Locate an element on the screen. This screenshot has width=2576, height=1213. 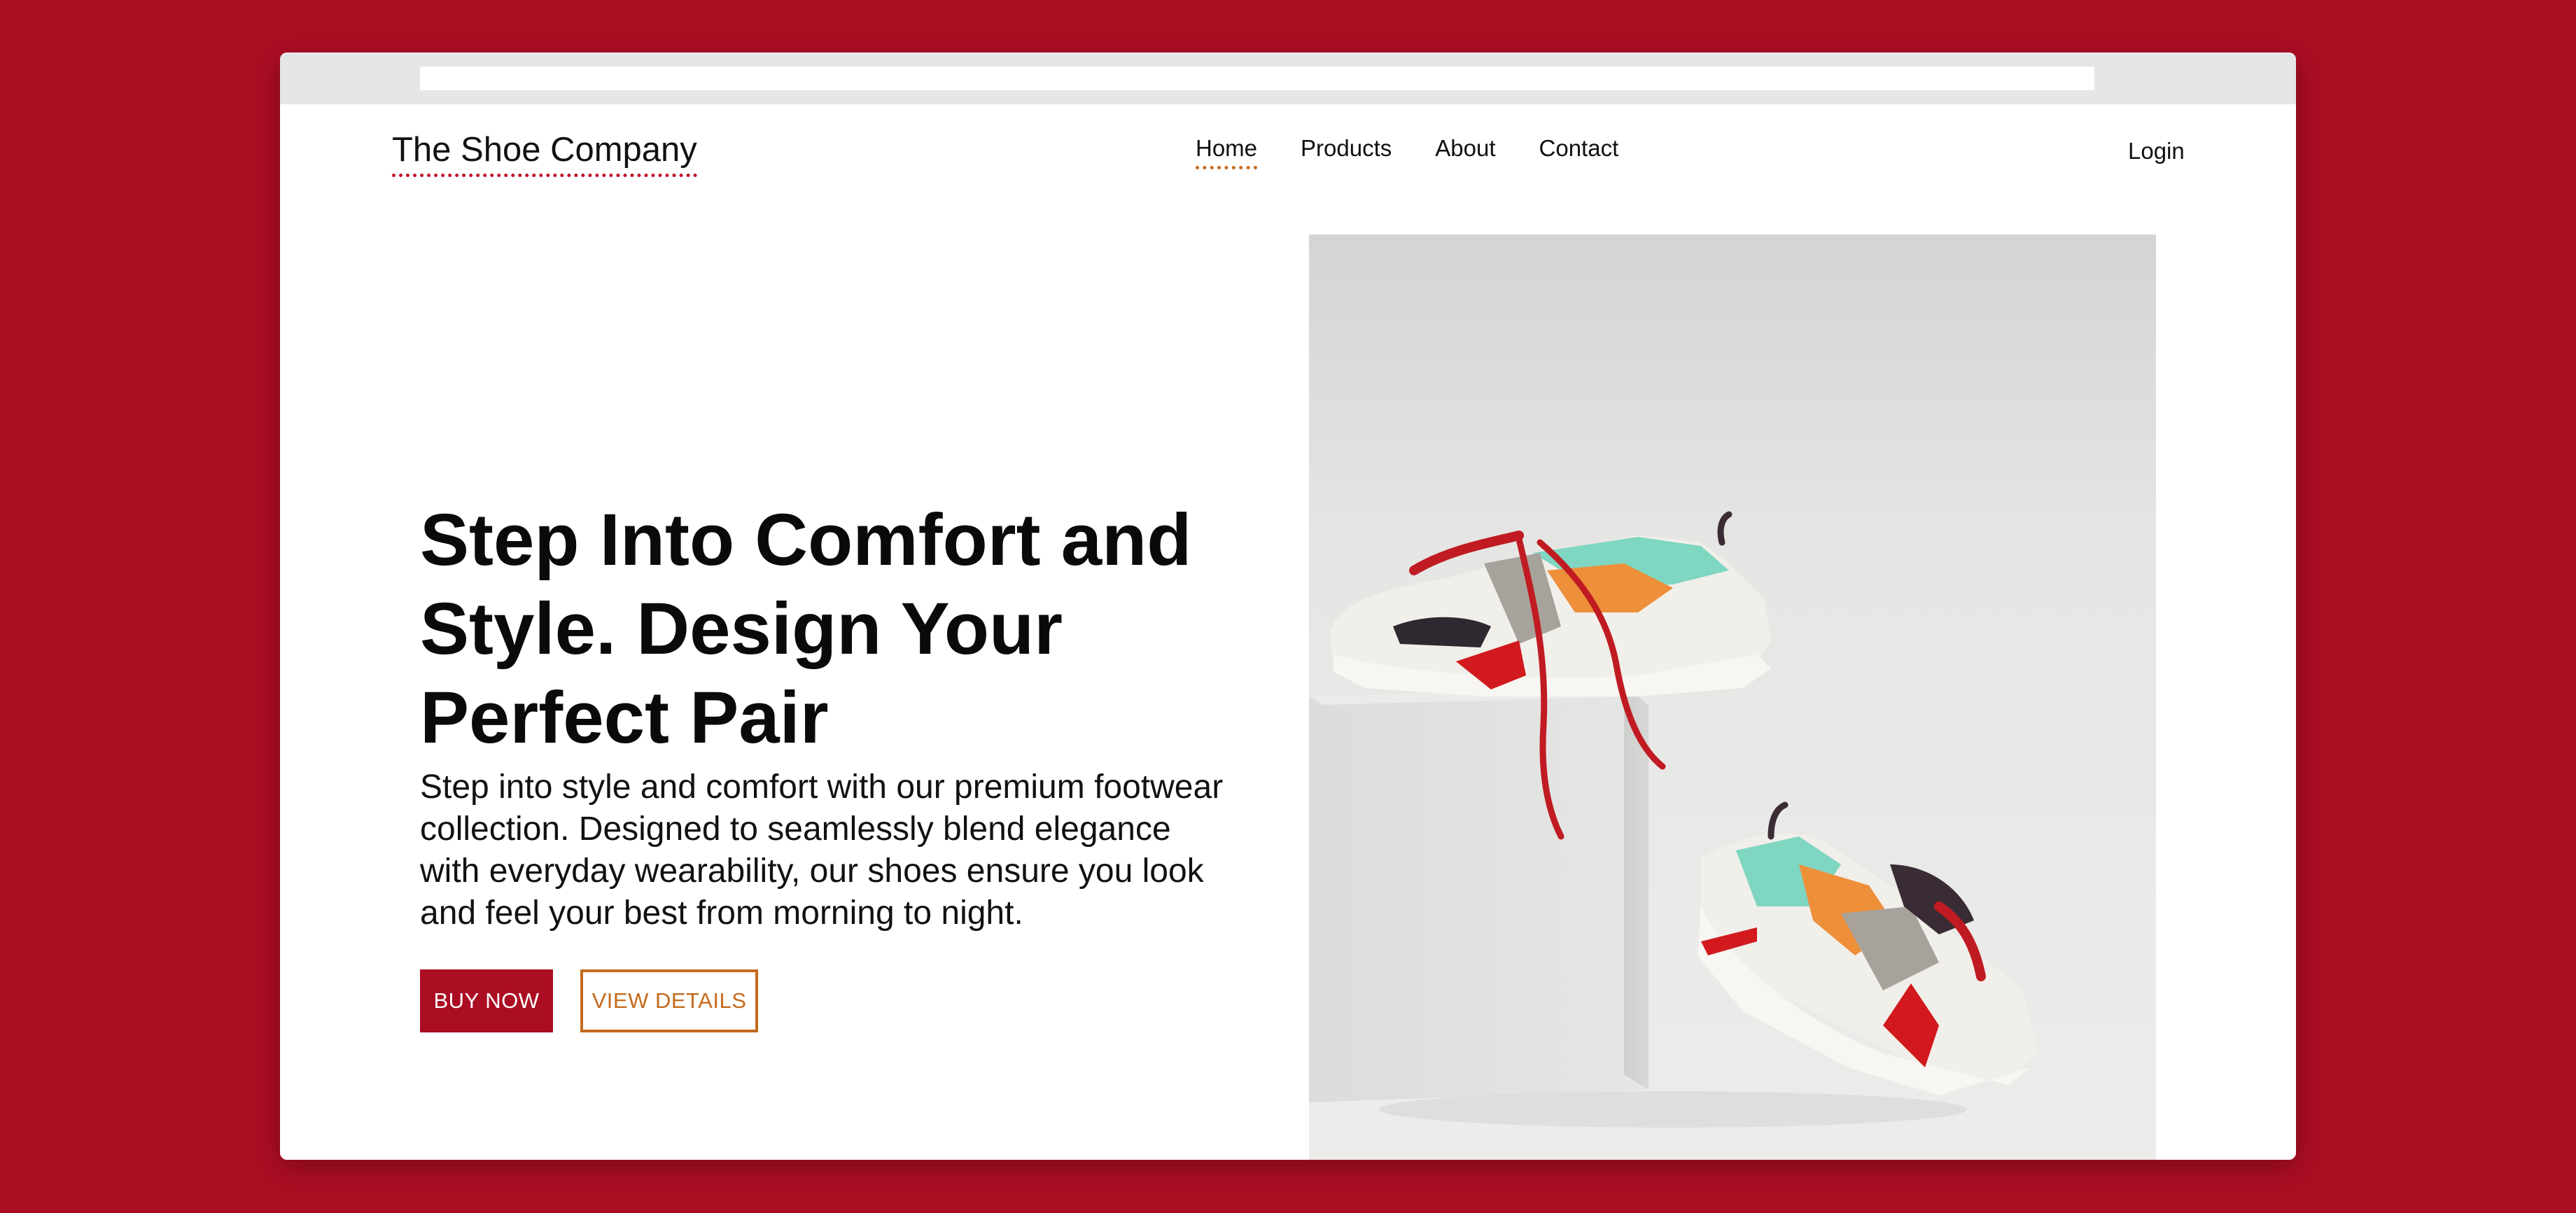
nav-item-products: Products is located at coordinates (1346, 152).